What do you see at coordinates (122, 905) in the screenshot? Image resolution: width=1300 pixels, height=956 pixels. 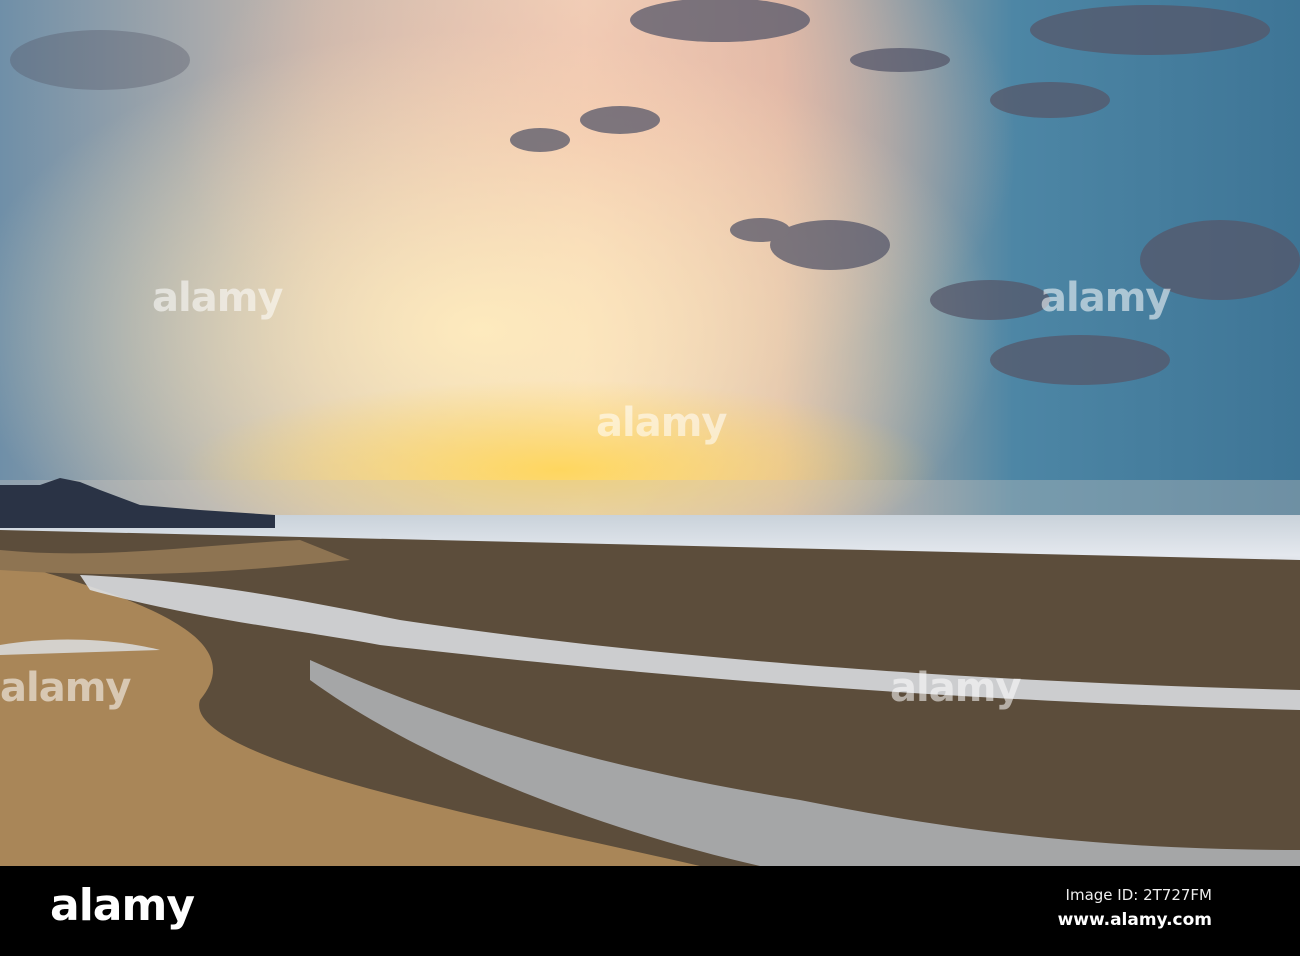 I see `alamy-logo: alamy` at bounding box center [122, 905].